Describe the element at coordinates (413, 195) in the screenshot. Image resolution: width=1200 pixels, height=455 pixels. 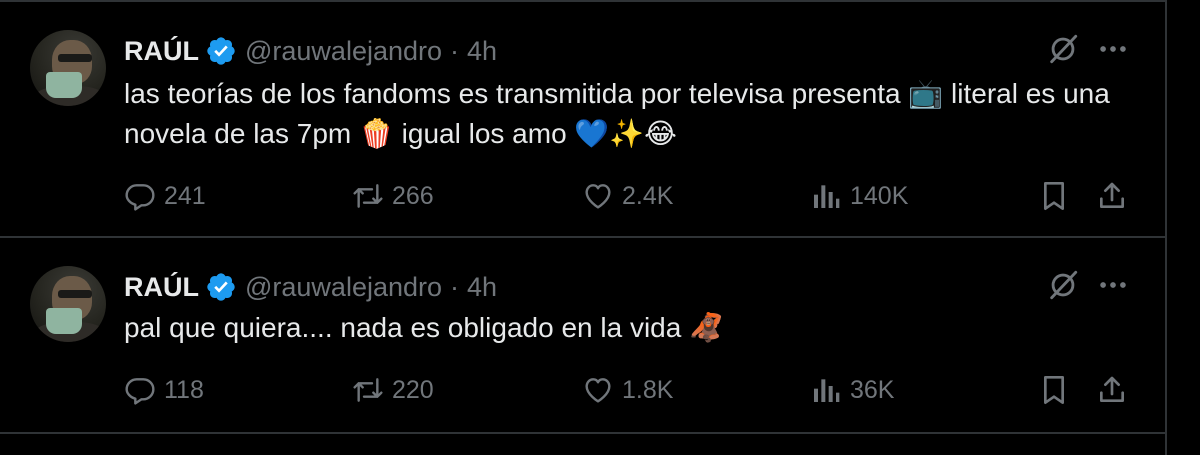
I see `repost-count: 266` at that location.